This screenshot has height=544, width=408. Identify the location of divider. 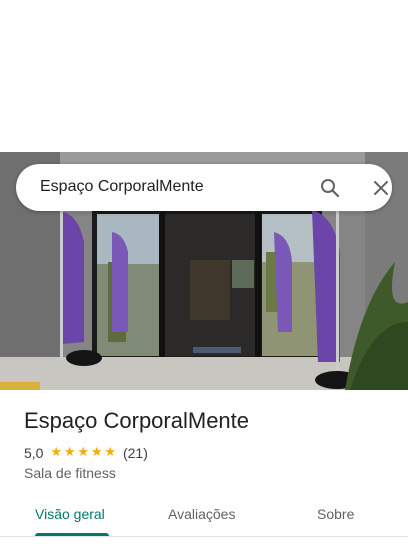
(204, 536).